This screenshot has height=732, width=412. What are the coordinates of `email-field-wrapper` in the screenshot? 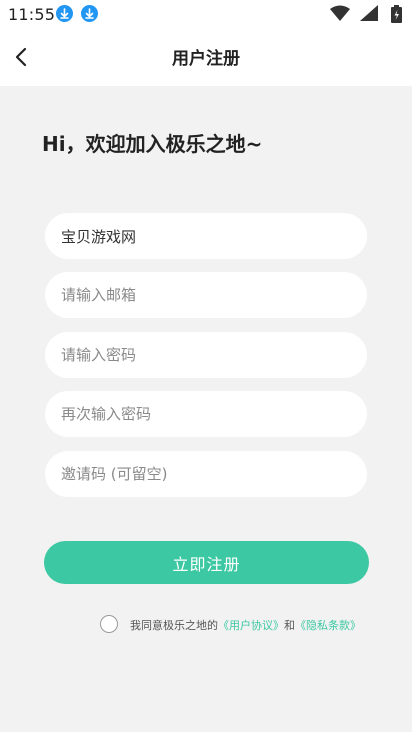 It's located at (206, 295).